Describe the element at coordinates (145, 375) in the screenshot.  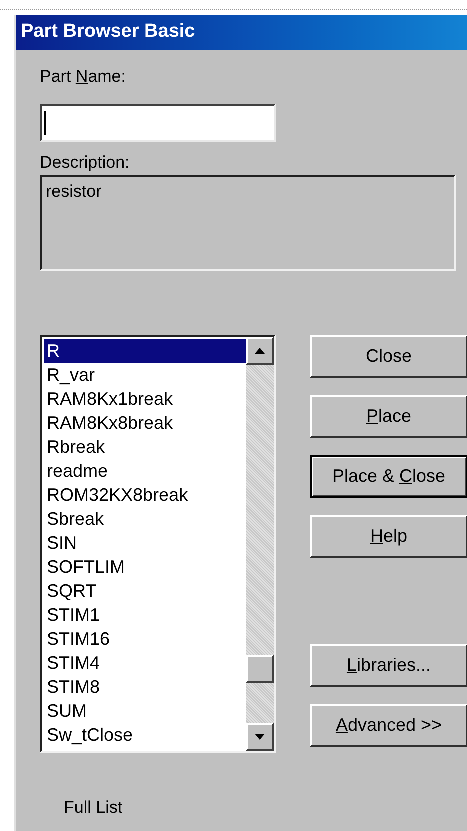
I see `list-item: R_var` at that location.